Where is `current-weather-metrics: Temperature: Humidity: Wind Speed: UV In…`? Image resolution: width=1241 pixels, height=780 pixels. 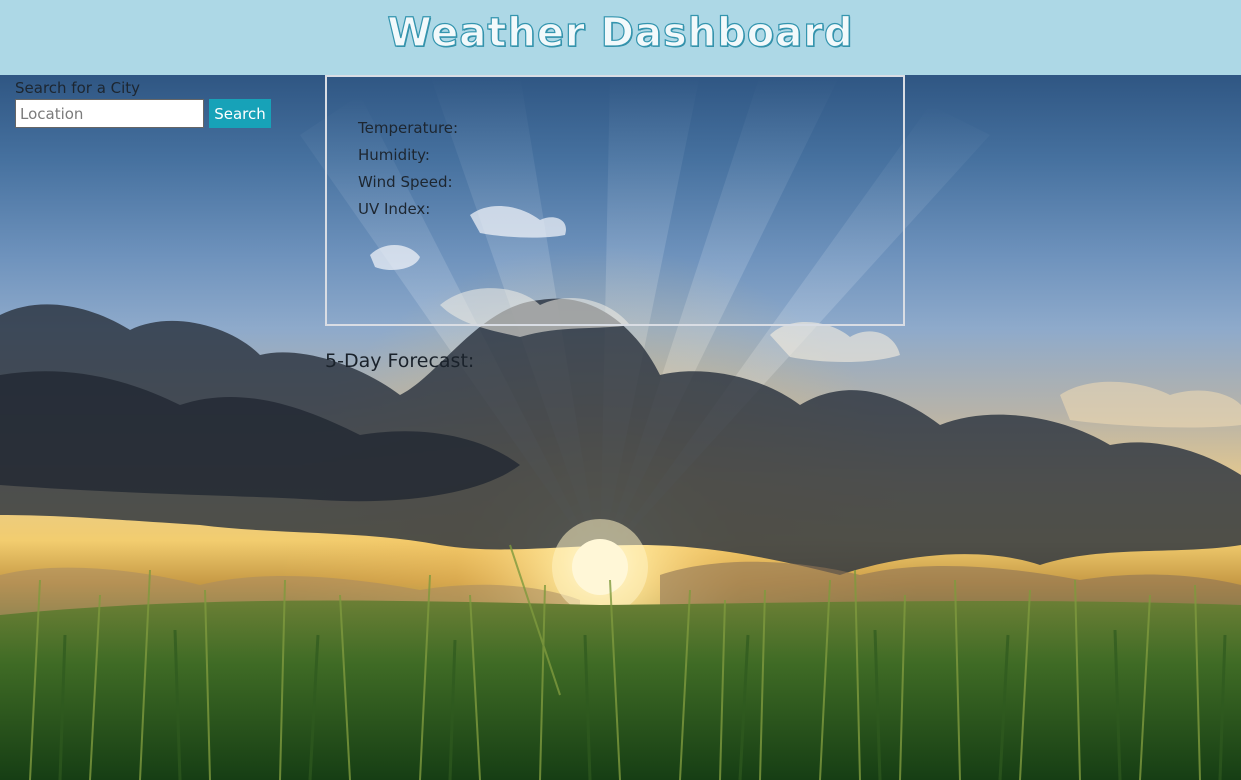 current-weather-metrics: Temperature: Humidity: Wind Speed: UV In… is located at coordinates (408, 169).